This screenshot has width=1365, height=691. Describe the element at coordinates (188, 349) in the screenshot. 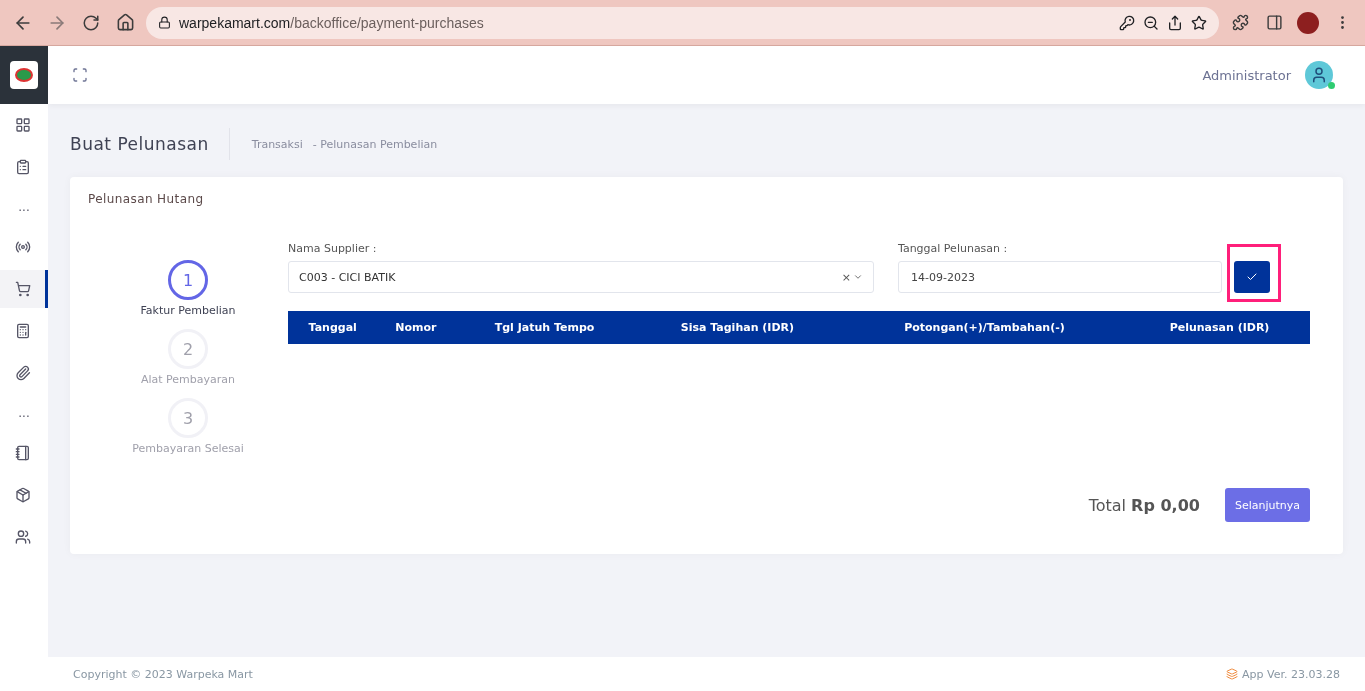

I see `step-circle: 2` at that location.